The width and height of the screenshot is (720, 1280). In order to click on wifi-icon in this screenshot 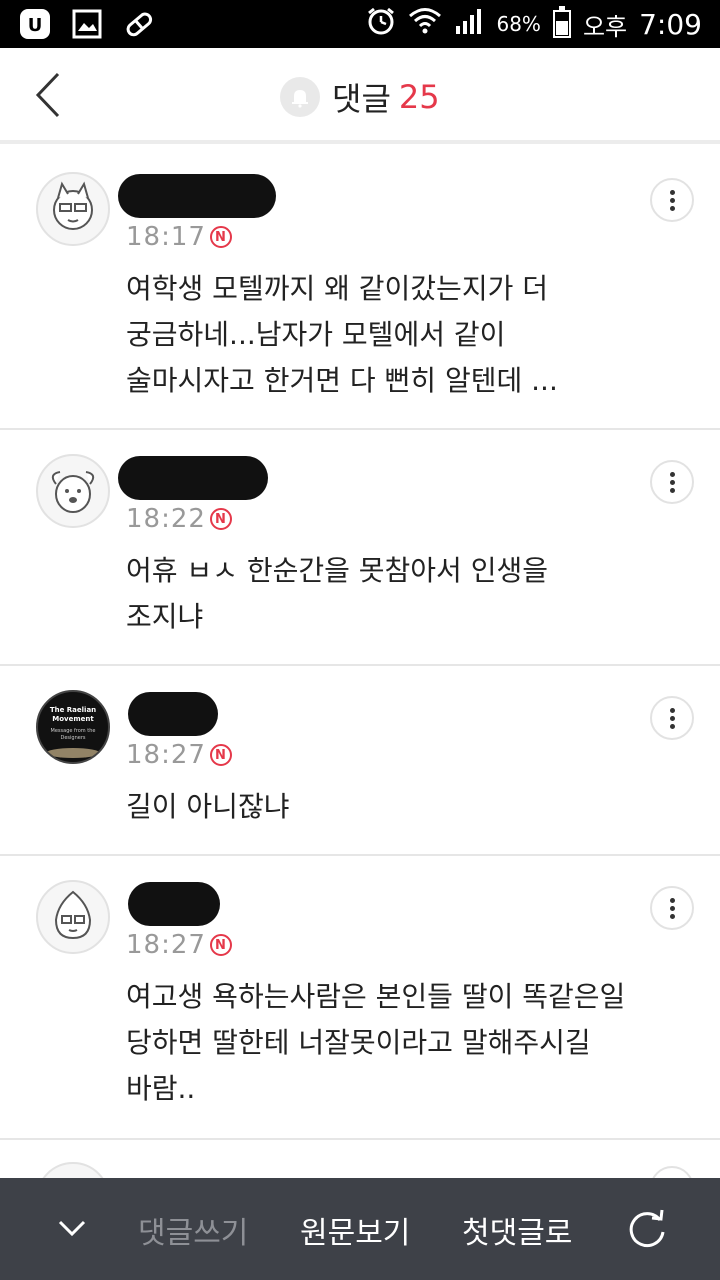, I will do `click(425, 24)`.